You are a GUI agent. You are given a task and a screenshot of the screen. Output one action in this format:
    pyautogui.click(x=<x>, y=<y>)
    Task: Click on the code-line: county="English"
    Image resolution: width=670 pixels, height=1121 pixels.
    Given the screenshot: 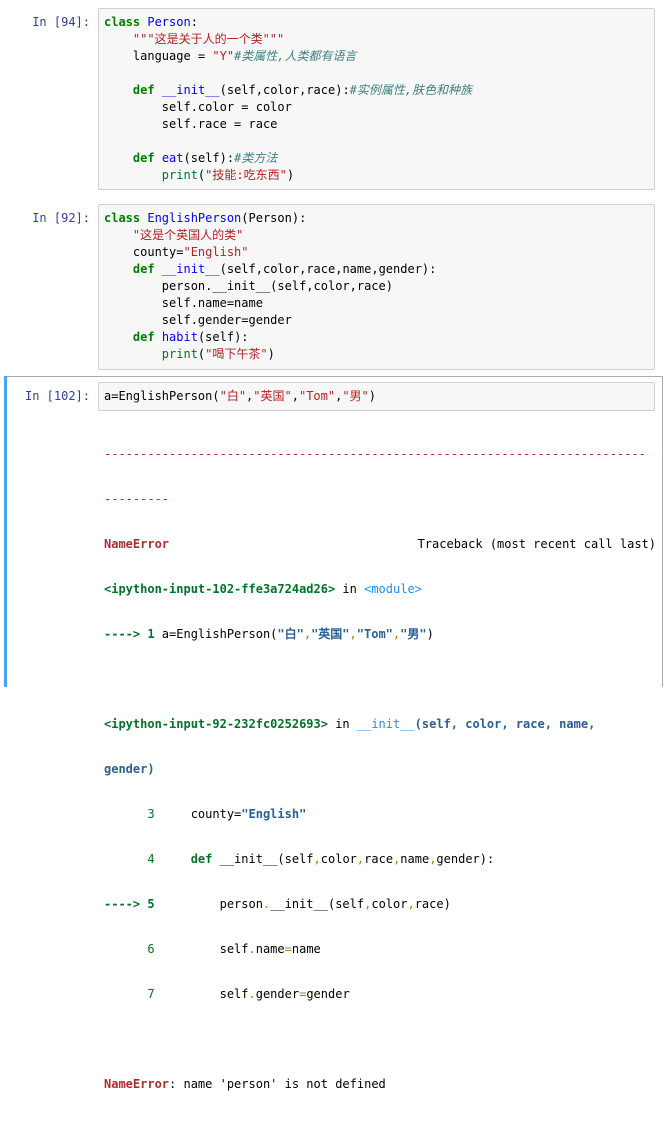 What is the action you would take?
    pyautogui.click(x=176, y=252)
    